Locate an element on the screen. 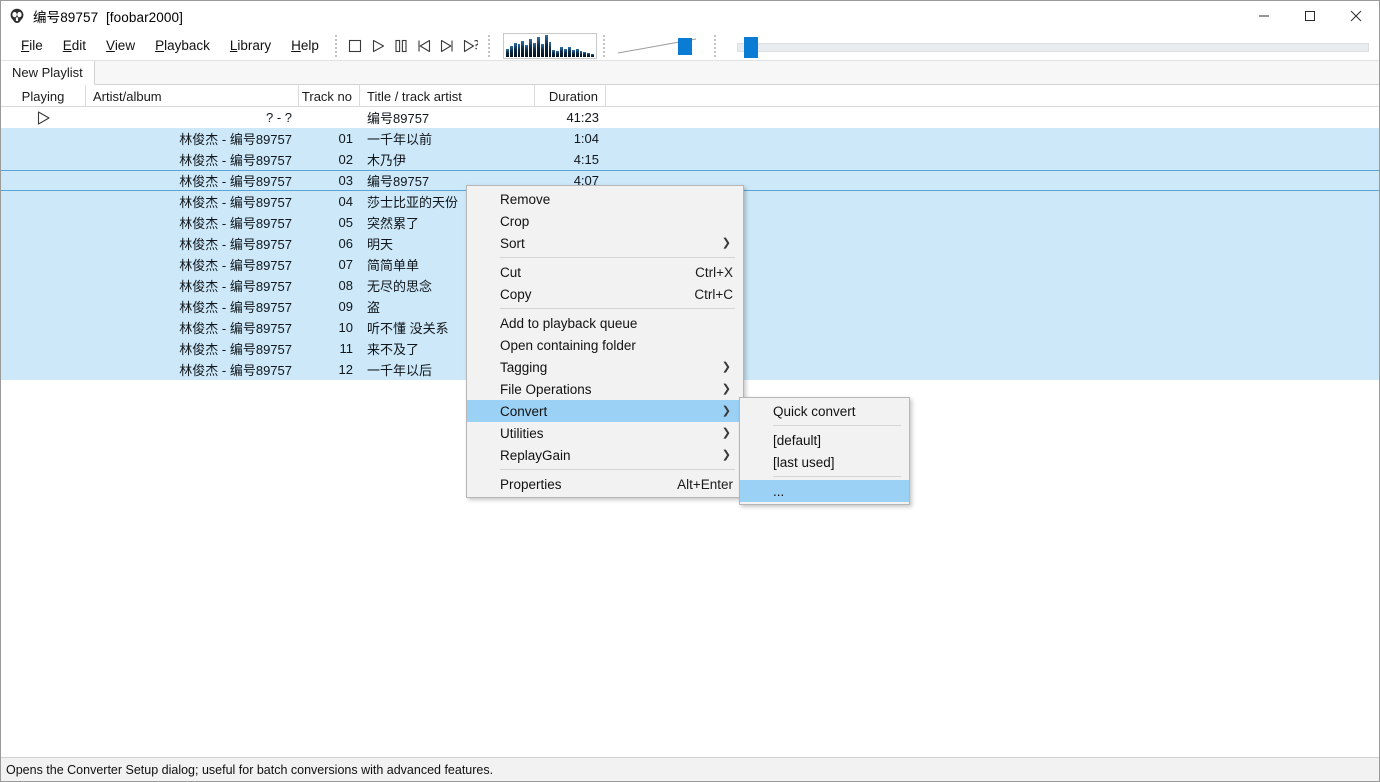 The height and width of the screenshot is (782, 1380). menu-item-default-preset: [default] is located at coordinates (824, 440).